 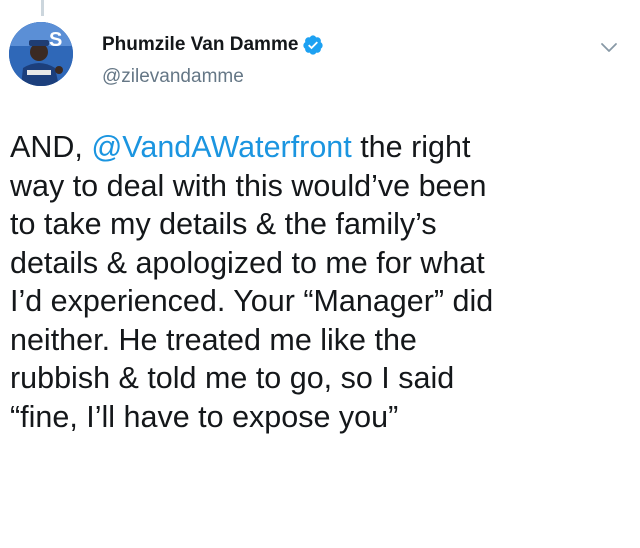 What do you see at coordinates (204, 416) in the screenshot?
I see `tweet-line: “fine, I’ll have to expose you”` at bounding box center [204, 416].